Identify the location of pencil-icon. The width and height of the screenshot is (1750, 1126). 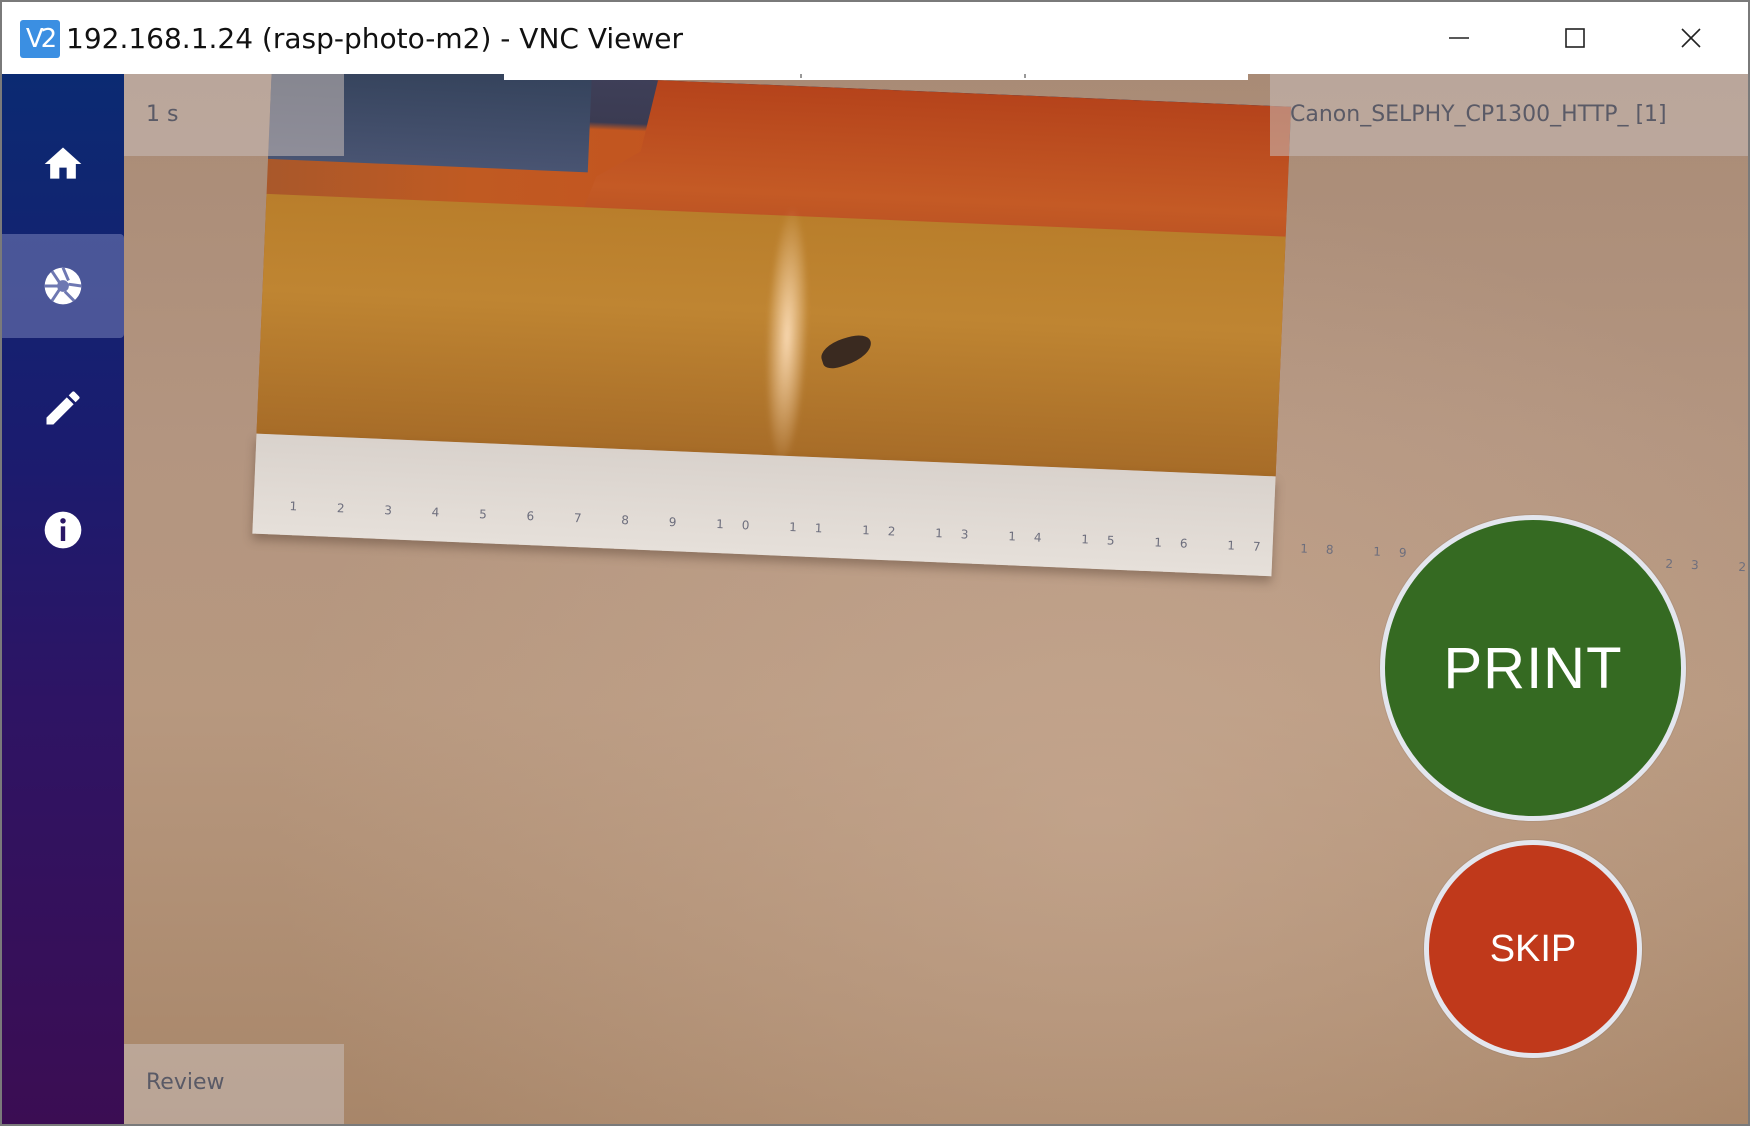
(63, 408).